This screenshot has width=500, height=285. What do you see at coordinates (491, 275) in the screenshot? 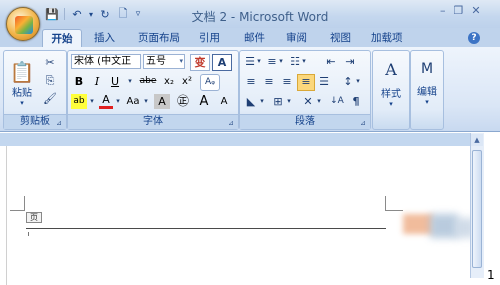
I see `page-number: 1` at bounding box center [491, 275].